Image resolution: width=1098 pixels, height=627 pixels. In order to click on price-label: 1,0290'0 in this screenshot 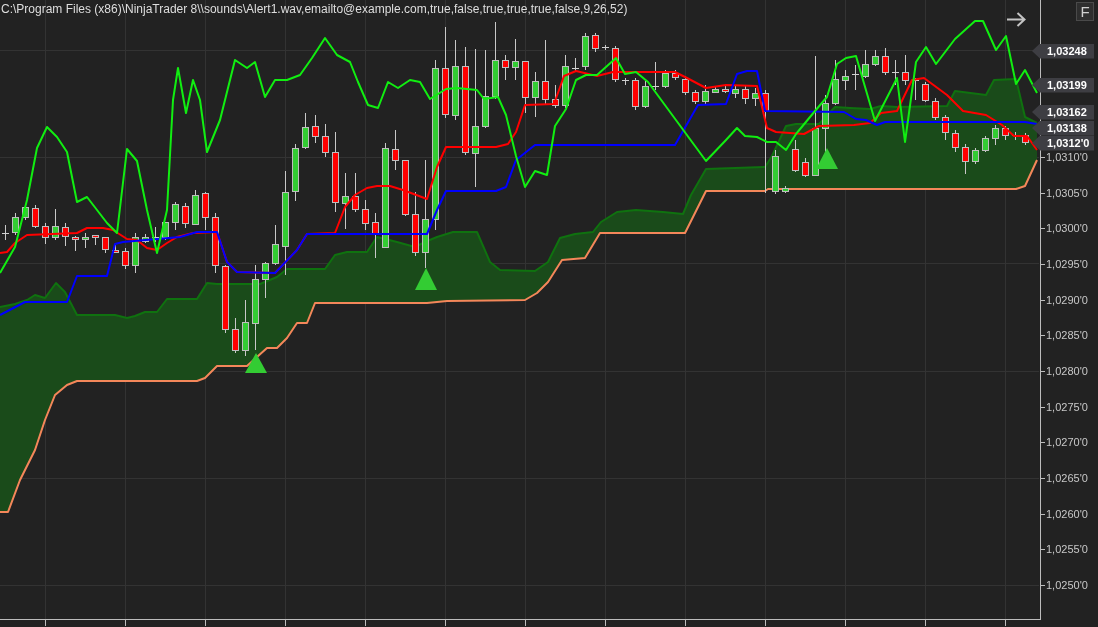, I will do `click(1067, 300)`.